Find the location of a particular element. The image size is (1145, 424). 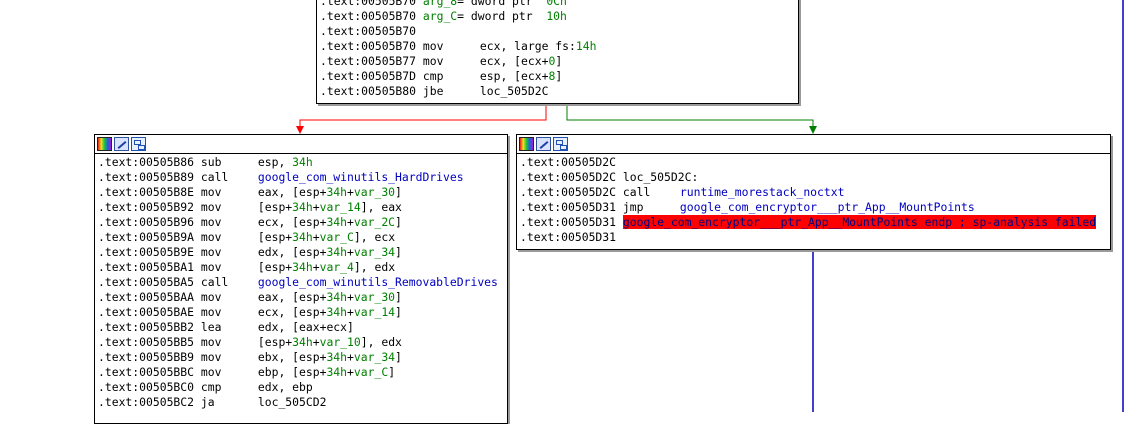

code-line: .text:00505BC0 cmp edx, ebp is located at coordinates (302, 387).